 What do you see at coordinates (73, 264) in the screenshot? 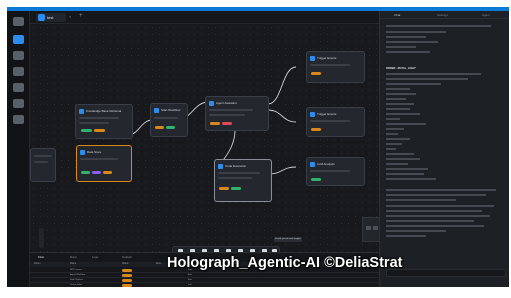
I see `column-header: Name` at bounding box center [73, 264].